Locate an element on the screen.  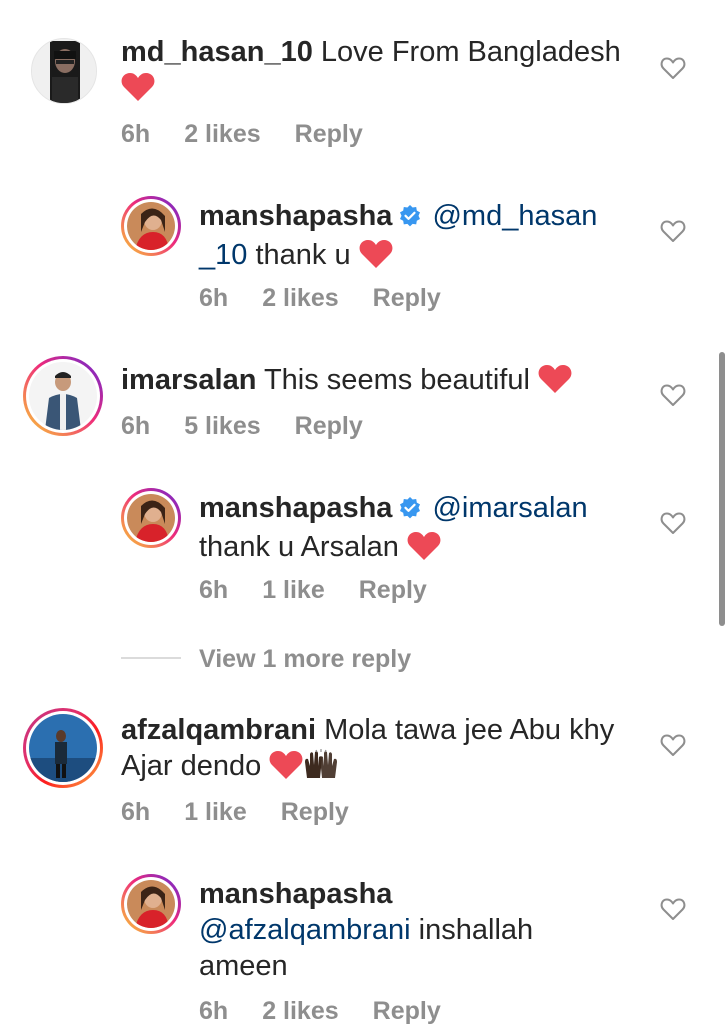
comment-meta: 6h 5 likes Reply is located at coordinates (259, 426).